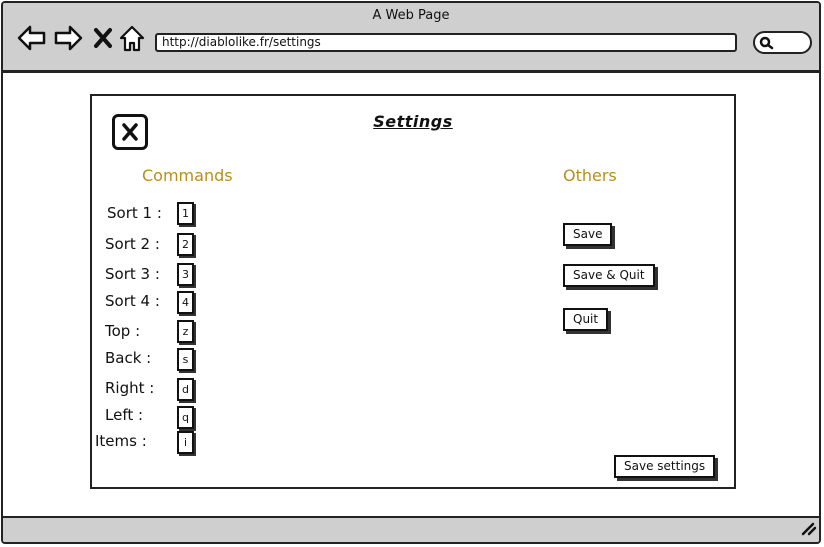  What do you see at coordinates (665, 466) in the screenshot?
I see `save-settings-button: Save settings` at bounding box center [665, 466].